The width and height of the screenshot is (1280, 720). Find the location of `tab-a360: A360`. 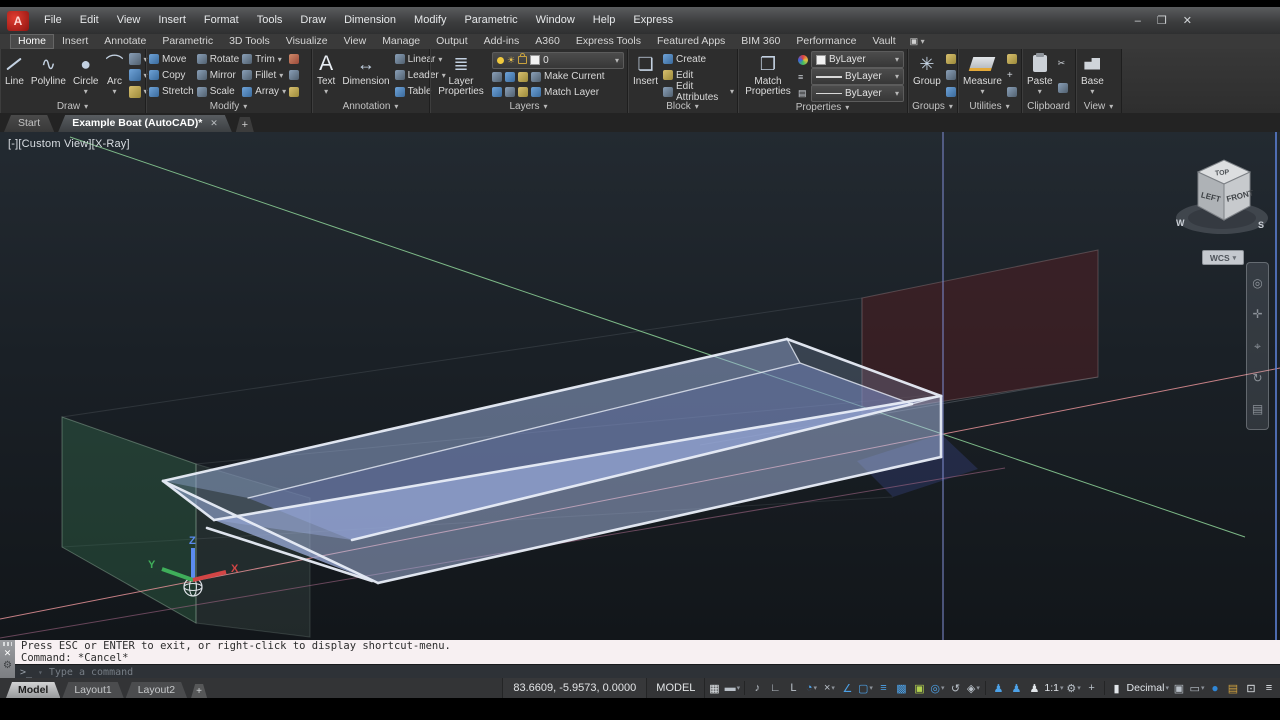

tab-a360: A360 is located at coordinates (547, 41).